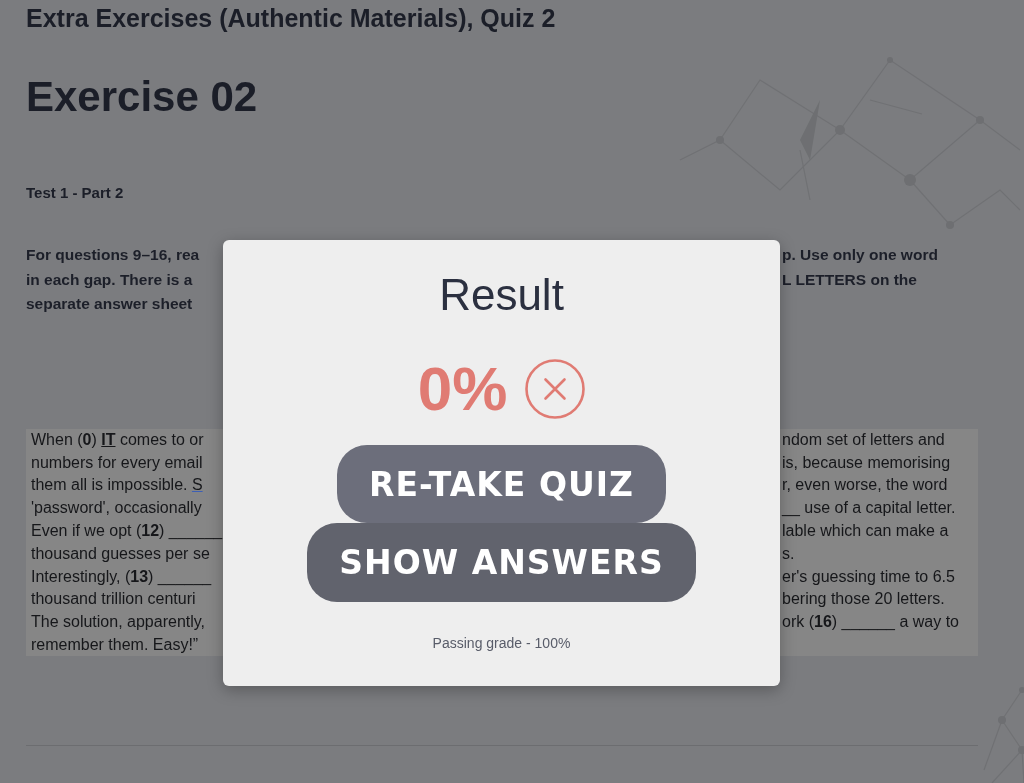  What do you see at coordinates (115, 645) in the screenshot?
I see `passage-text: remember them. Easy!”` at bounding box center [115, 645].